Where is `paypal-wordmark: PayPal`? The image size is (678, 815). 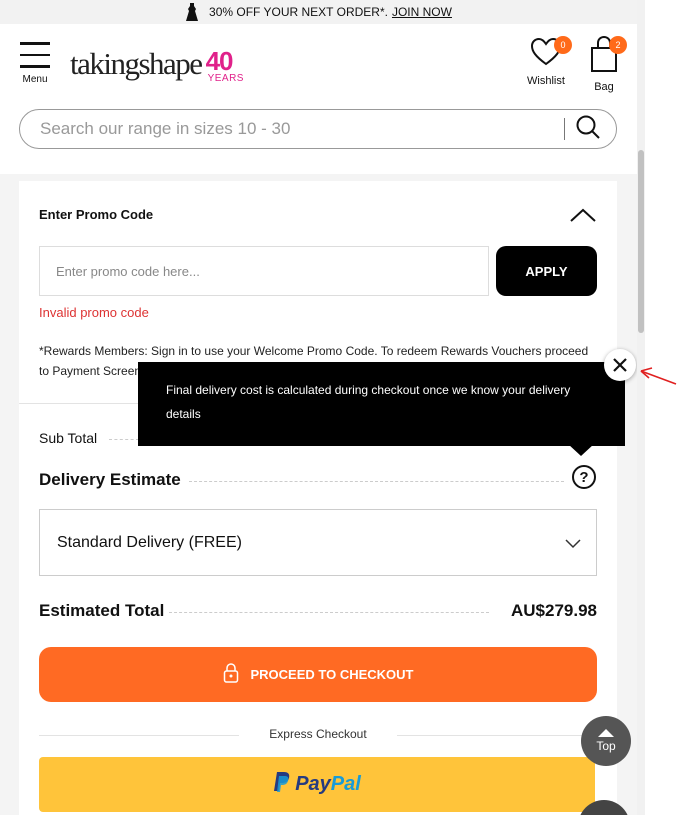
paypal-wordmark: PayPal is located at coordinates (328, 784).